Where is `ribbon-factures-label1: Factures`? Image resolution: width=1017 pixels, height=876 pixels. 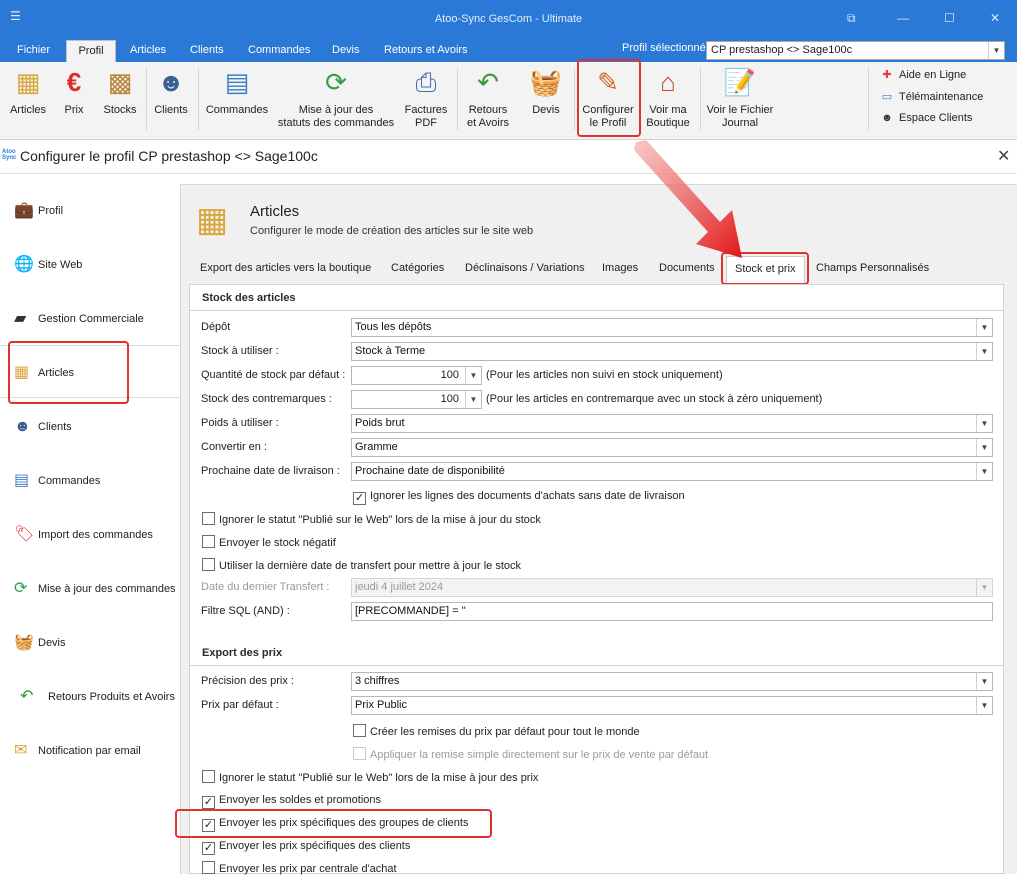
ribbon-factures-label1: Factures is located at coordinates (426, 110).